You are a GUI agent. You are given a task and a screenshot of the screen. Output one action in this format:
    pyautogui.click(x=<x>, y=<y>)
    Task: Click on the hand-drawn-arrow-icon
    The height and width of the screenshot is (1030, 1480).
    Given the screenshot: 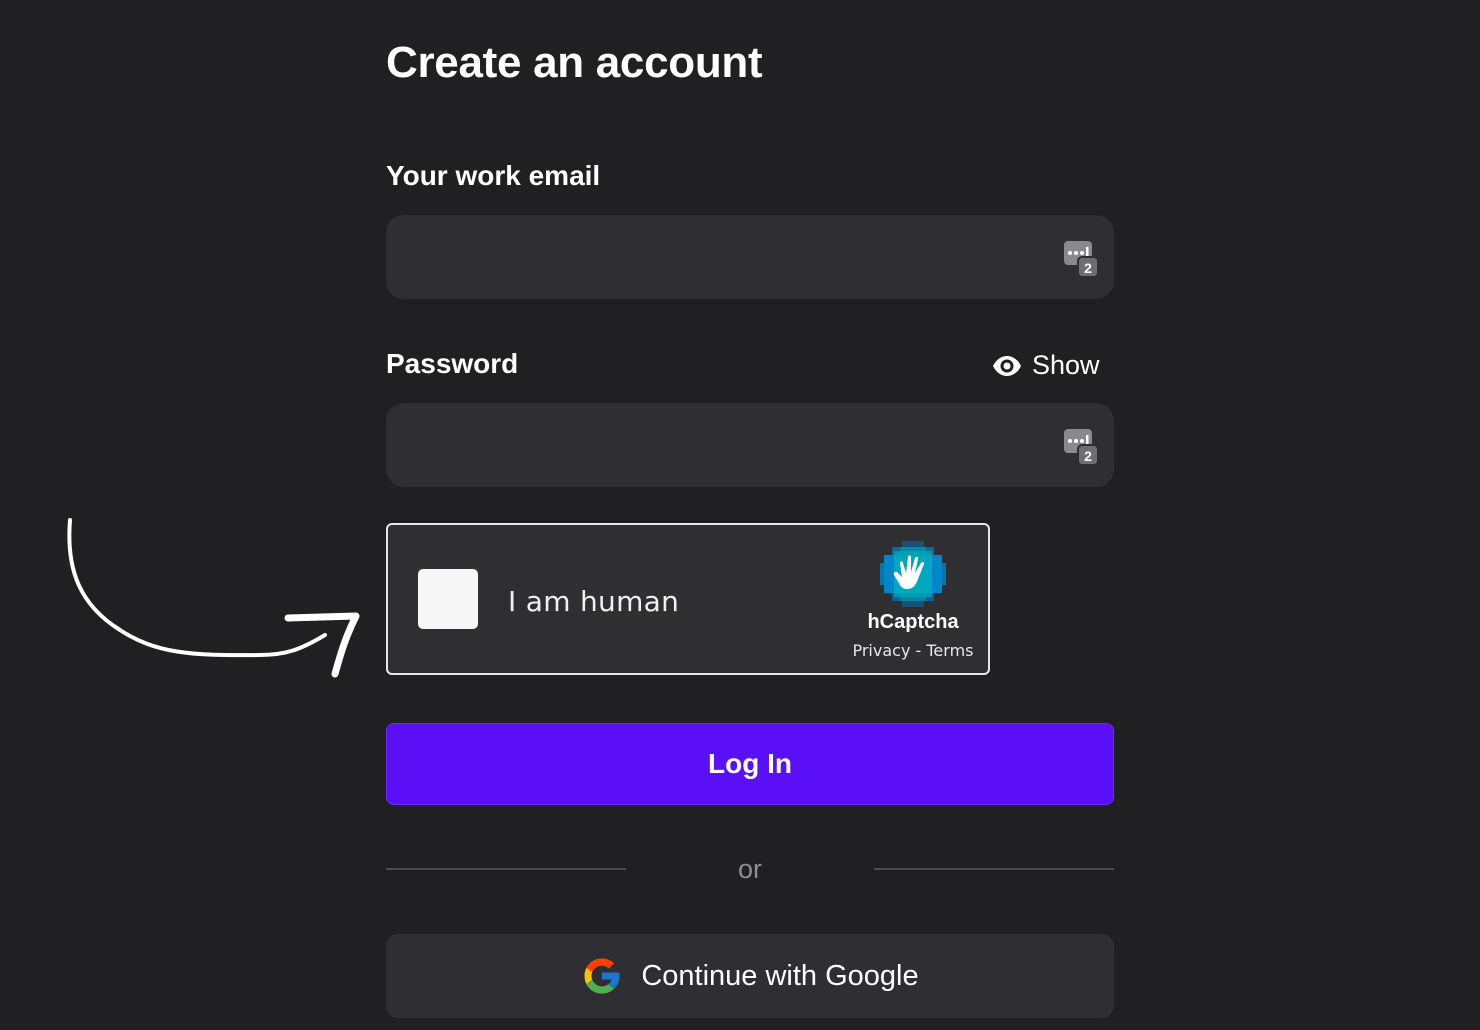 What is the action you would take?
    pyautogui.click(x=213, y=598)
    